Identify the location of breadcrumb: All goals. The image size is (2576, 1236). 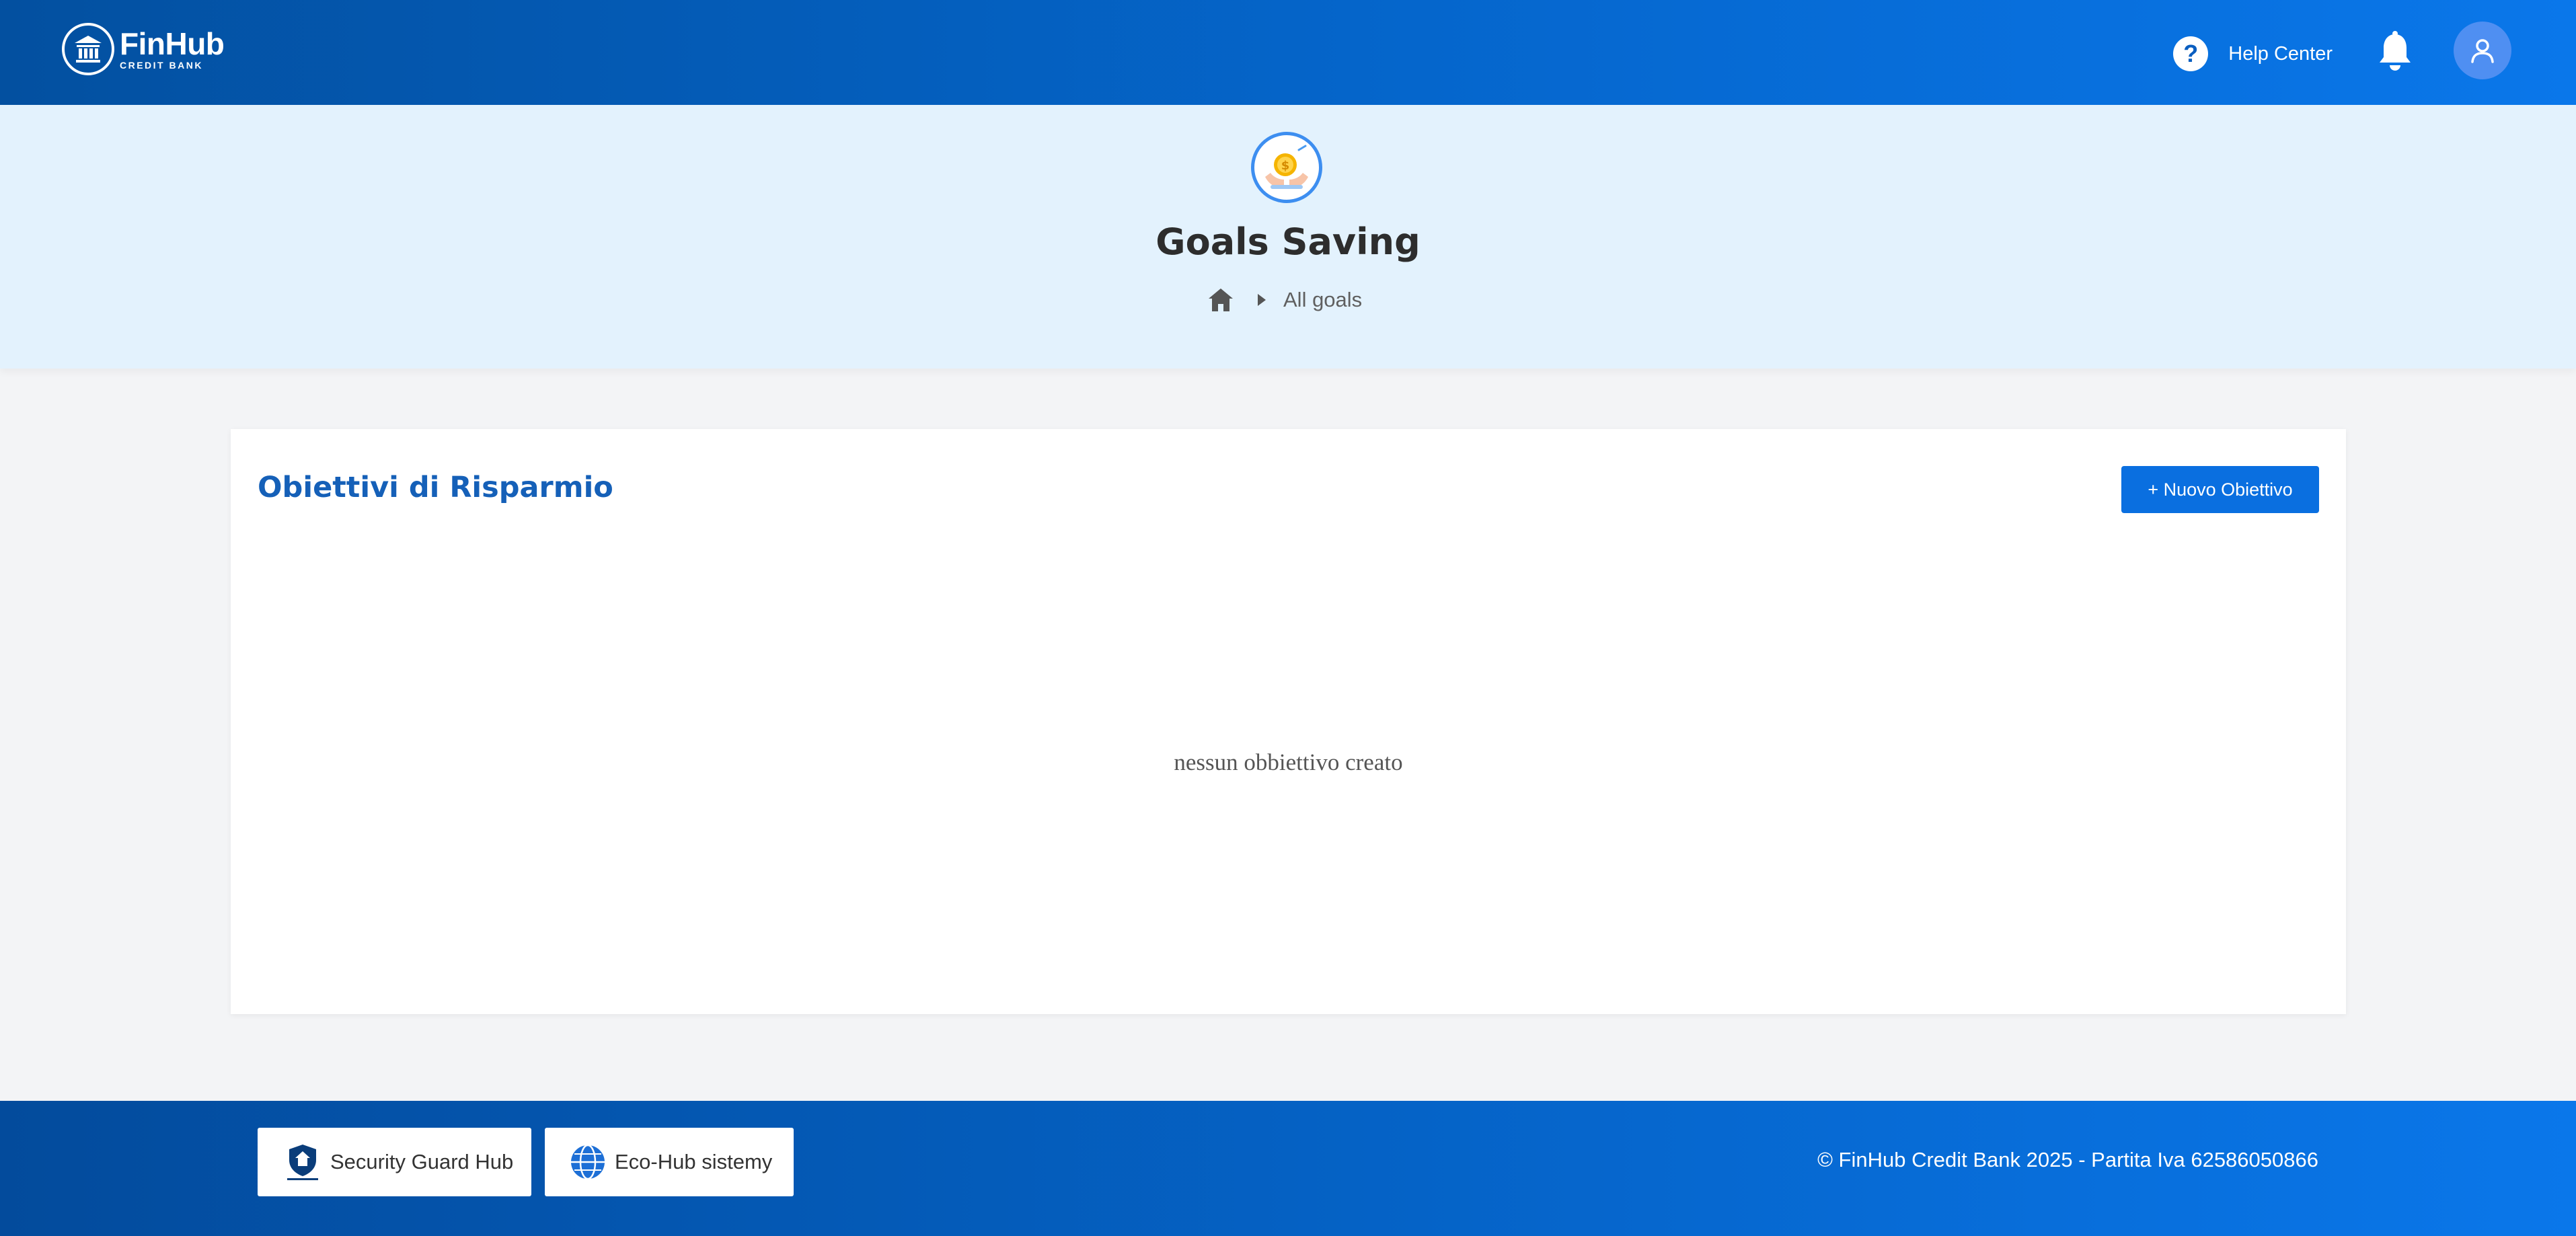
(1284, 300).